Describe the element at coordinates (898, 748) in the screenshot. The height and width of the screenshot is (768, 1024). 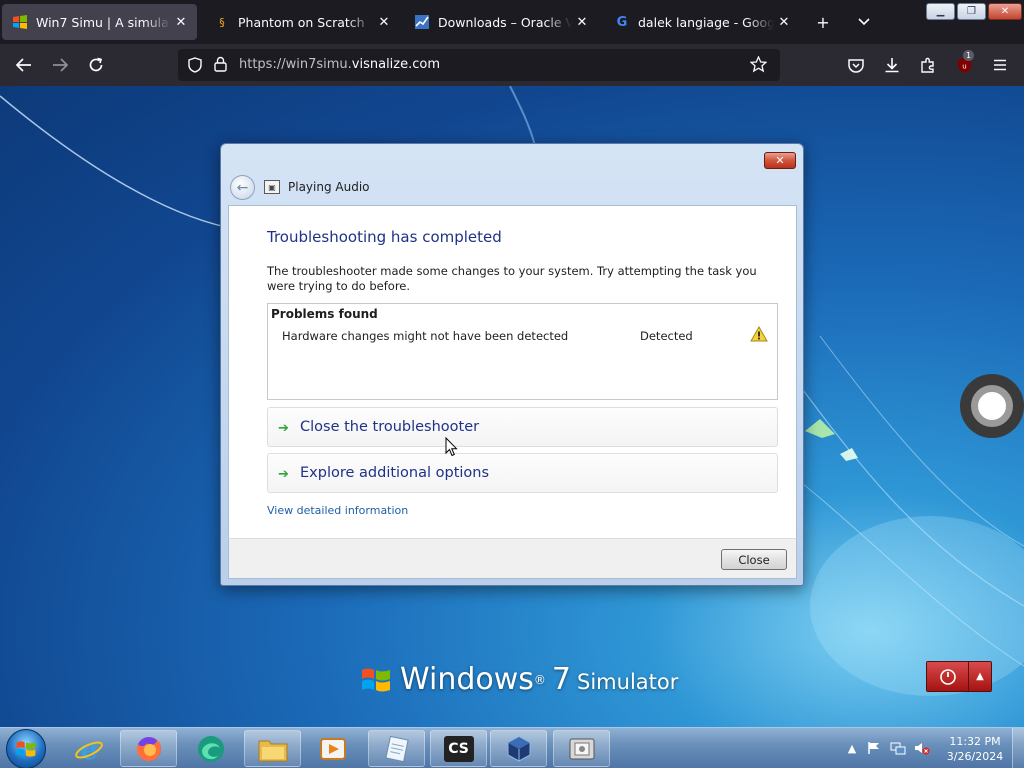
I see `network-icon` at that location.